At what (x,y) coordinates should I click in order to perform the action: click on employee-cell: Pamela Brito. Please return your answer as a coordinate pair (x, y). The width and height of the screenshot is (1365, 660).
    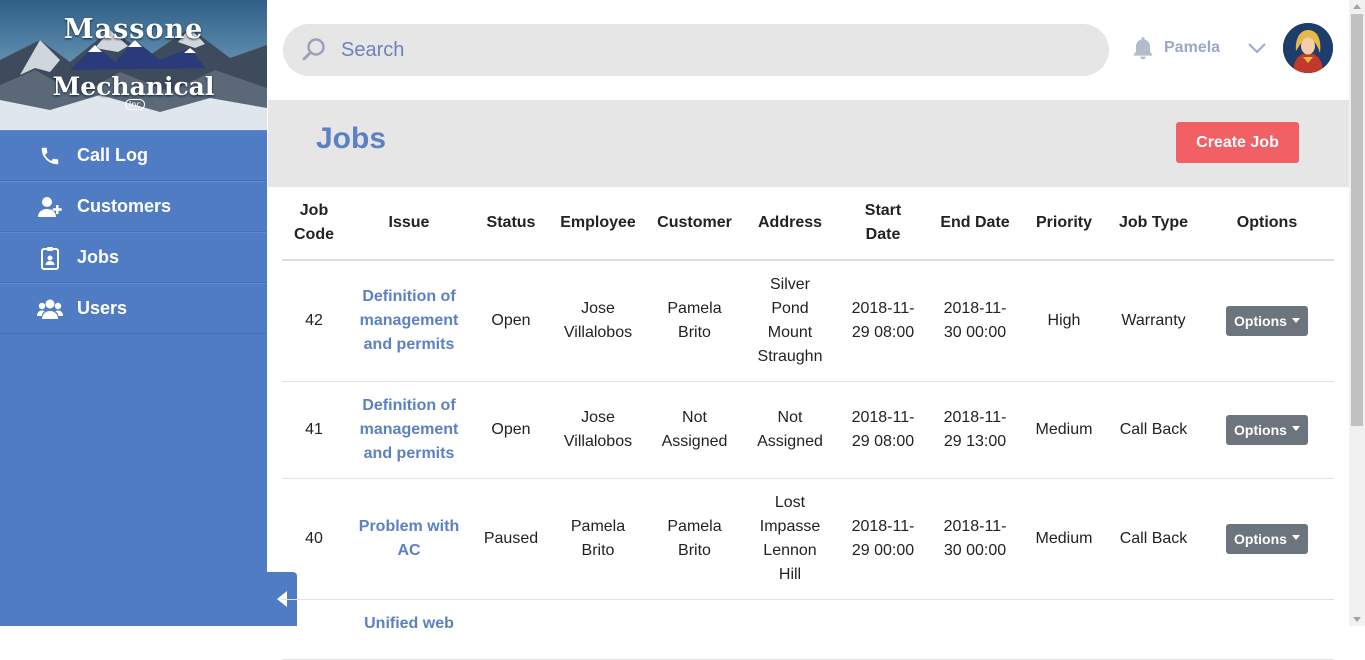
    Looking at the image, I should click on (598, 539).